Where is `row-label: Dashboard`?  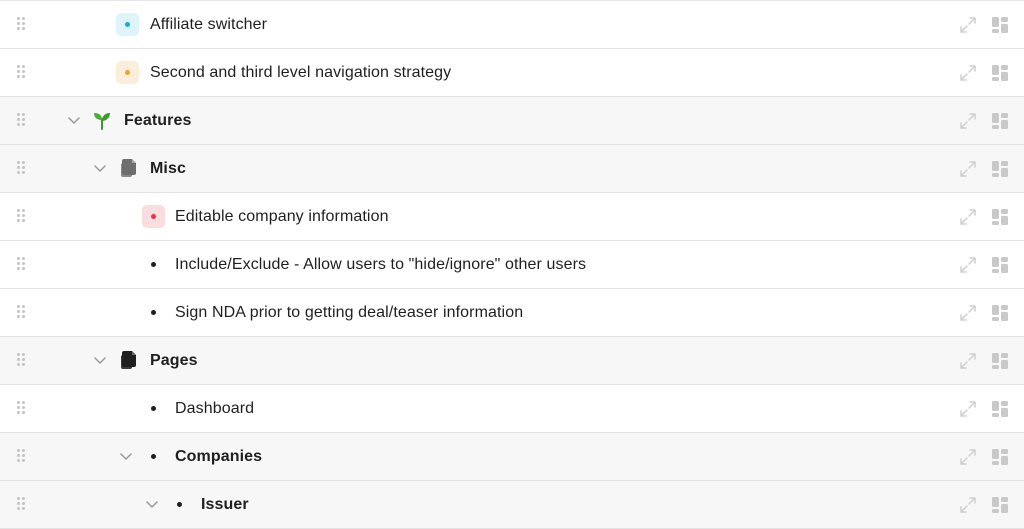 row-label: Dashboard is located at coordinates (215, 408).